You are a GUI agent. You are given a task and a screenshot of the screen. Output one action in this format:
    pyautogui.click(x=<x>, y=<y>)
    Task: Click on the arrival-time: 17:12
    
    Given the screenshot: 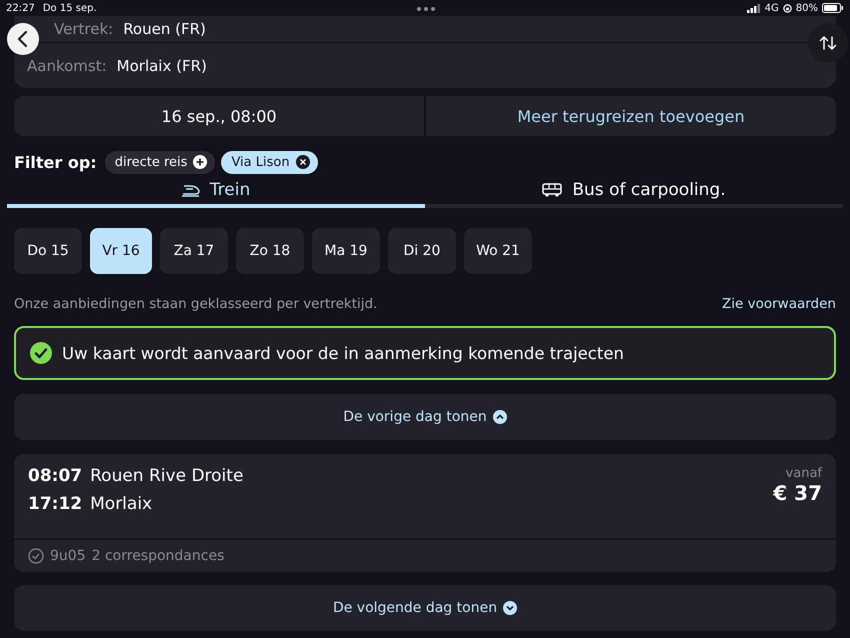 What is the action you would take?
    pyautogui.click(x=55, y=504)
    